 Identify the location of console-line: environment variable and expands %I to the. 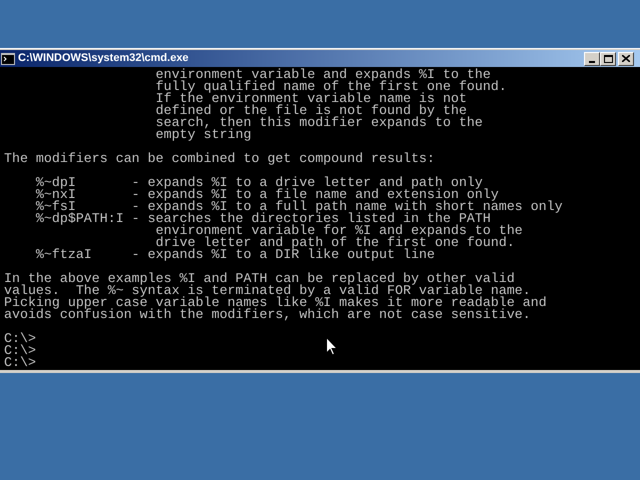
(322, 75).